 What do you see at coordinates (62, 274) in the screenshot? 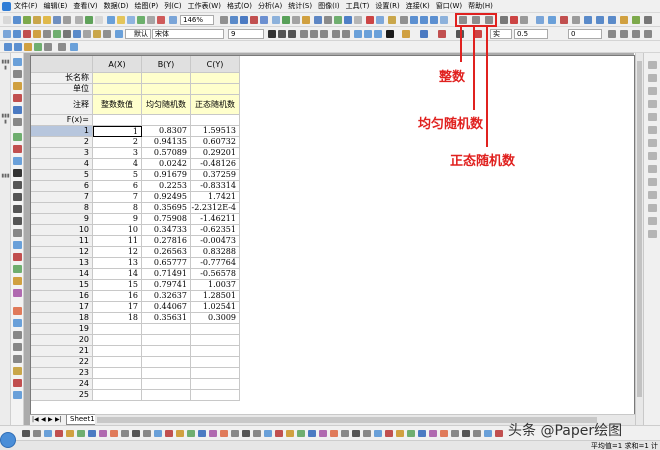
I see `row-header: 14` at bounding box center [62, 274].